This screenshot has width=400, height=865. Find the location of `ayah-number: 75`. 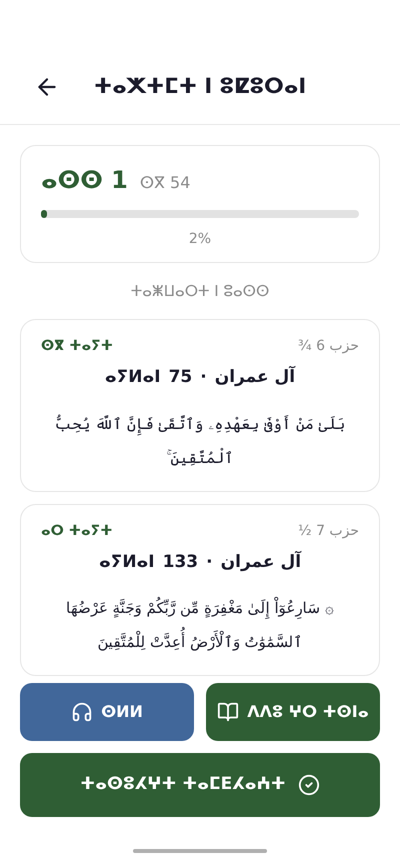

ayah-number: 75 is located at coordinates (180, 377).